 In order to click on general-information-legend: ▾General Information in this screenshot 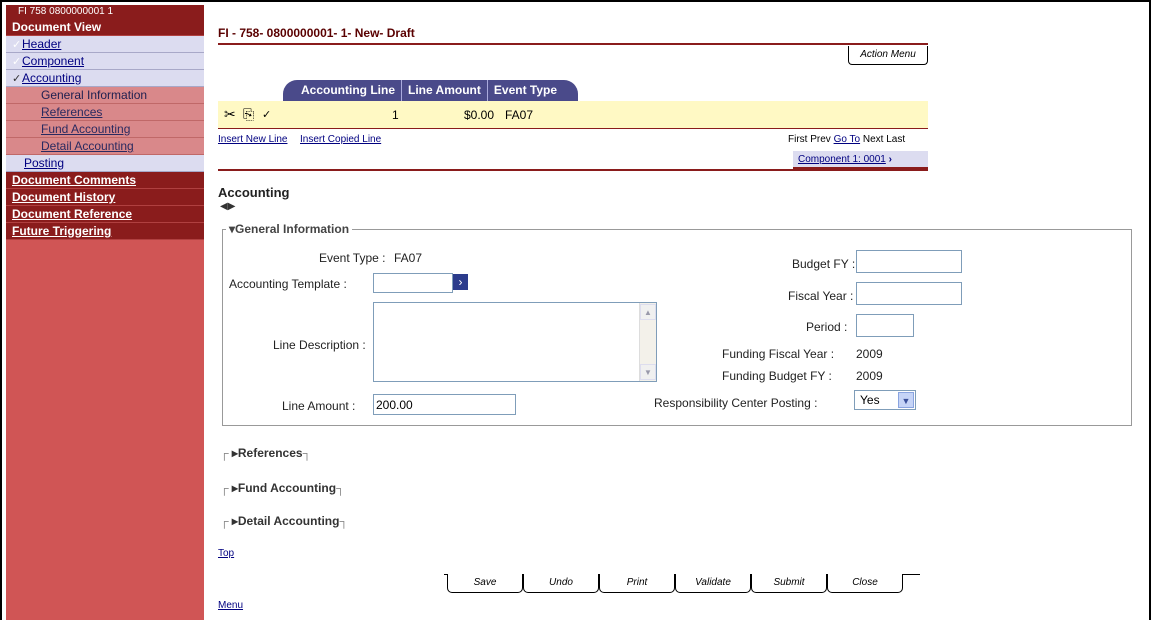, I will do `click(289, 229)`.